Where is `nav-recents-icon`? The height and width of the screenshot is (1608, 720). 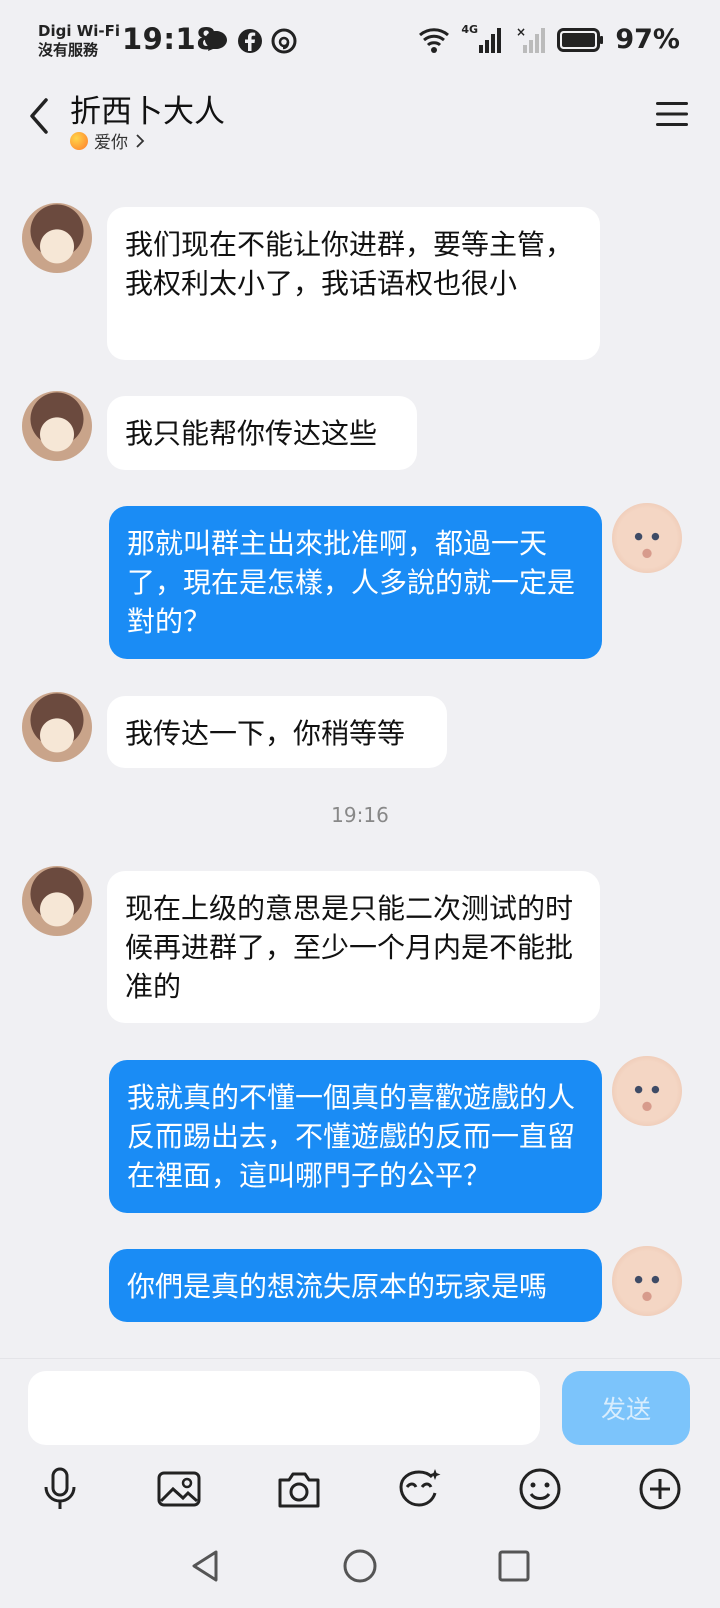 nav-recents-icon is located at coordinates (514, 1566).